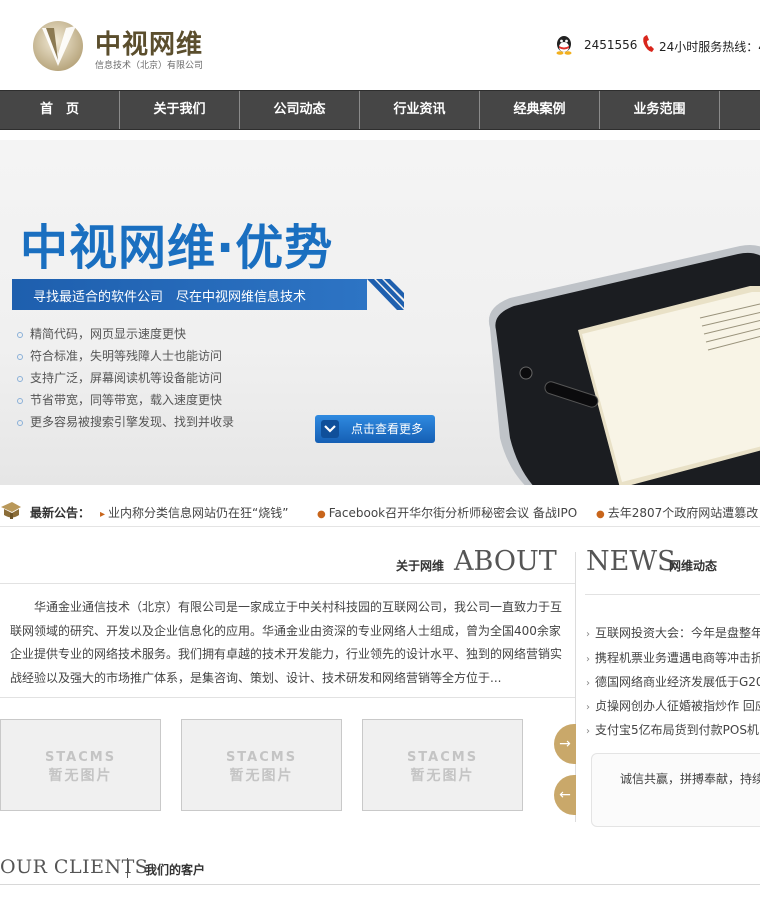 The width and height of the screenshot is (760, 900). I want to click on news-item: › 携程机票业务遭遇电商等冲击折, so click(673, 657).